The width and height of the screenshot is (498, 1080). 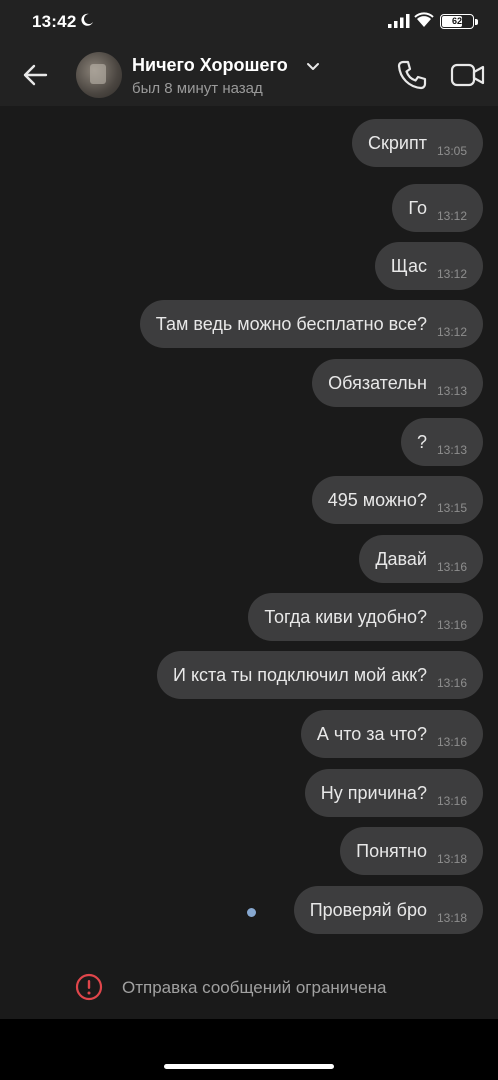 What do you see at coordinates (417, 207) in the screenshot?
I see `message-text: Го` at bounding box center [417, 207].